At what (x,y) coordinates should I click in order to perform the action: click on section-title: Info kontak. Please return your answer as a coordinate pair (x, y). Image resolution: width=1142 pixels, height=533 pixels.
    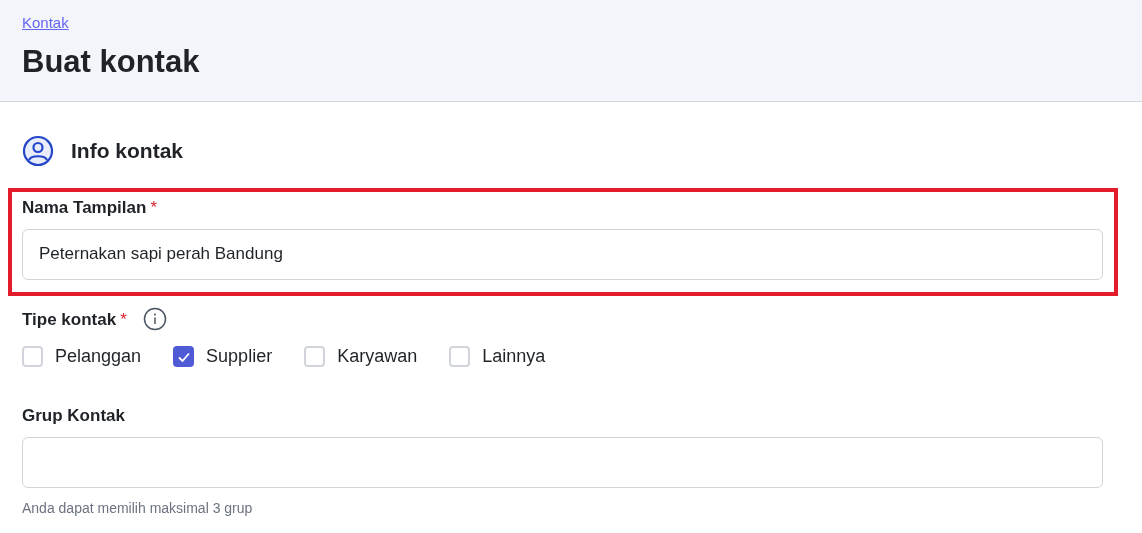
    Looking at the image, I should click on (127, 151).